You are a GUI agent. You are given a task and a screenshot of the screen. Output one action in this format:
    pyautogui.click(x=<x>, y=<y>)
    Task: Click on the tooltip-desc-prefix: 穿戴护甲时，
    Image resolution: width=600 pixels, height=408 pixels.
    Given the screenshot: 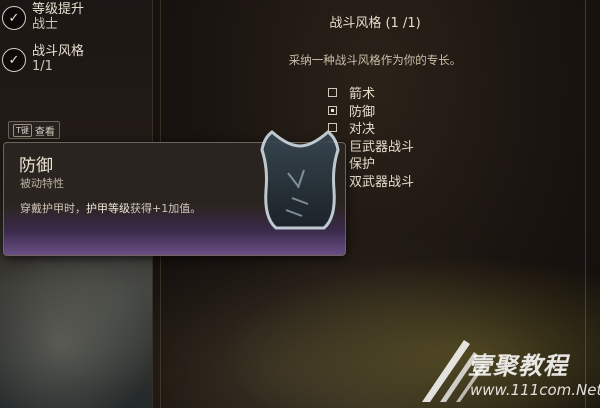 What is the action you would take?
    pyautogui.click(x=53, y=208)
    